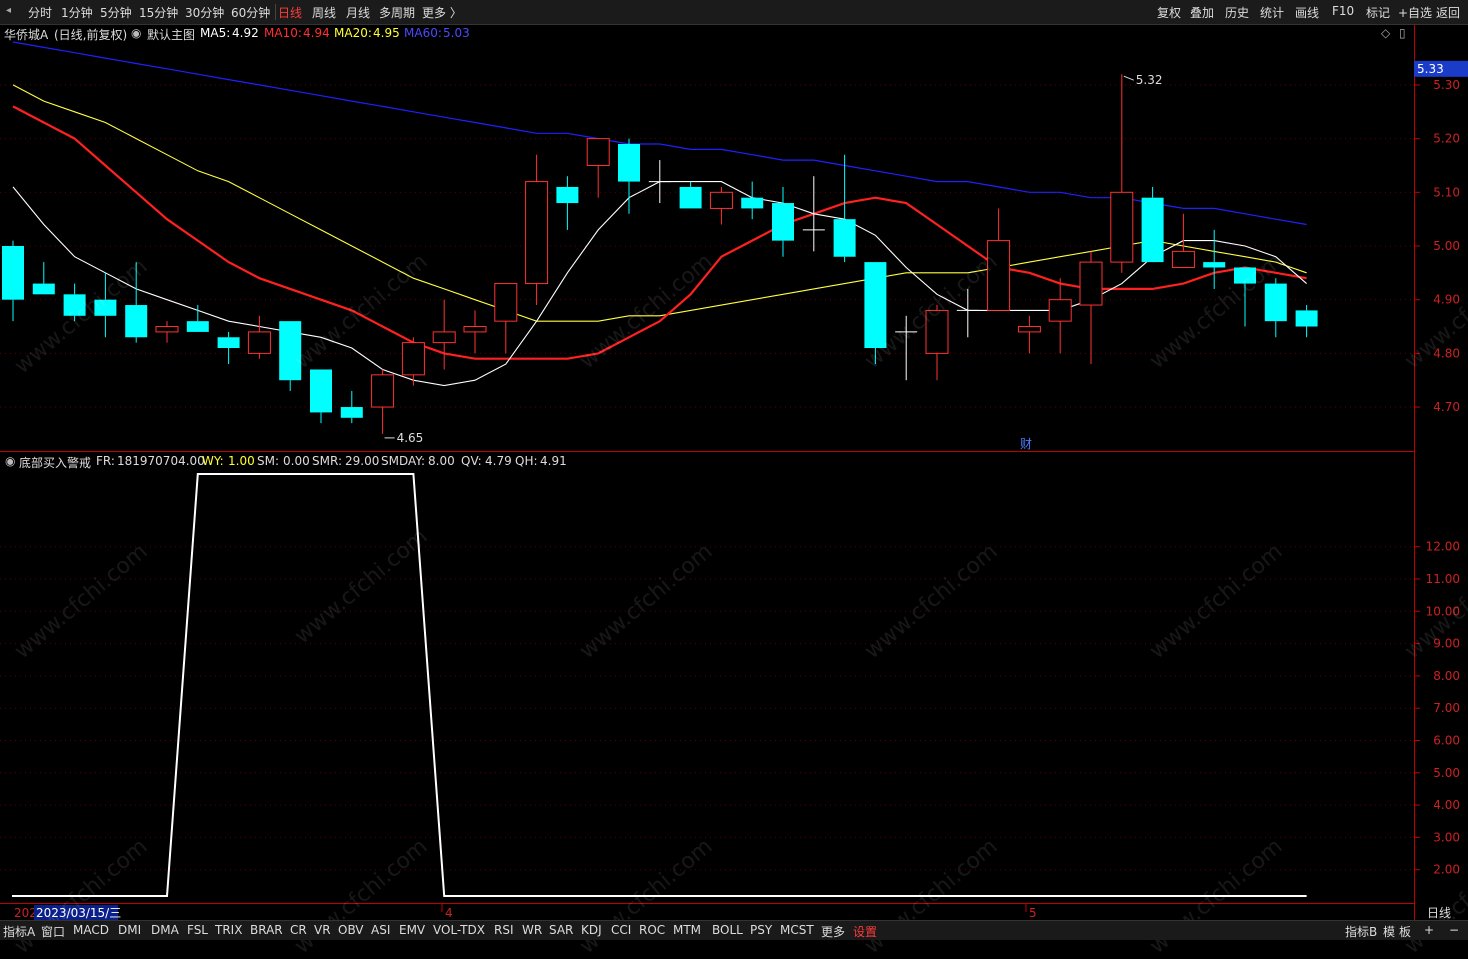 Image resolution: width=1468 pixels, height=959 pixels. Describe the element at coordinates (1454, 930) in the screenshot. I see `zoom-out-button: −` at that location.